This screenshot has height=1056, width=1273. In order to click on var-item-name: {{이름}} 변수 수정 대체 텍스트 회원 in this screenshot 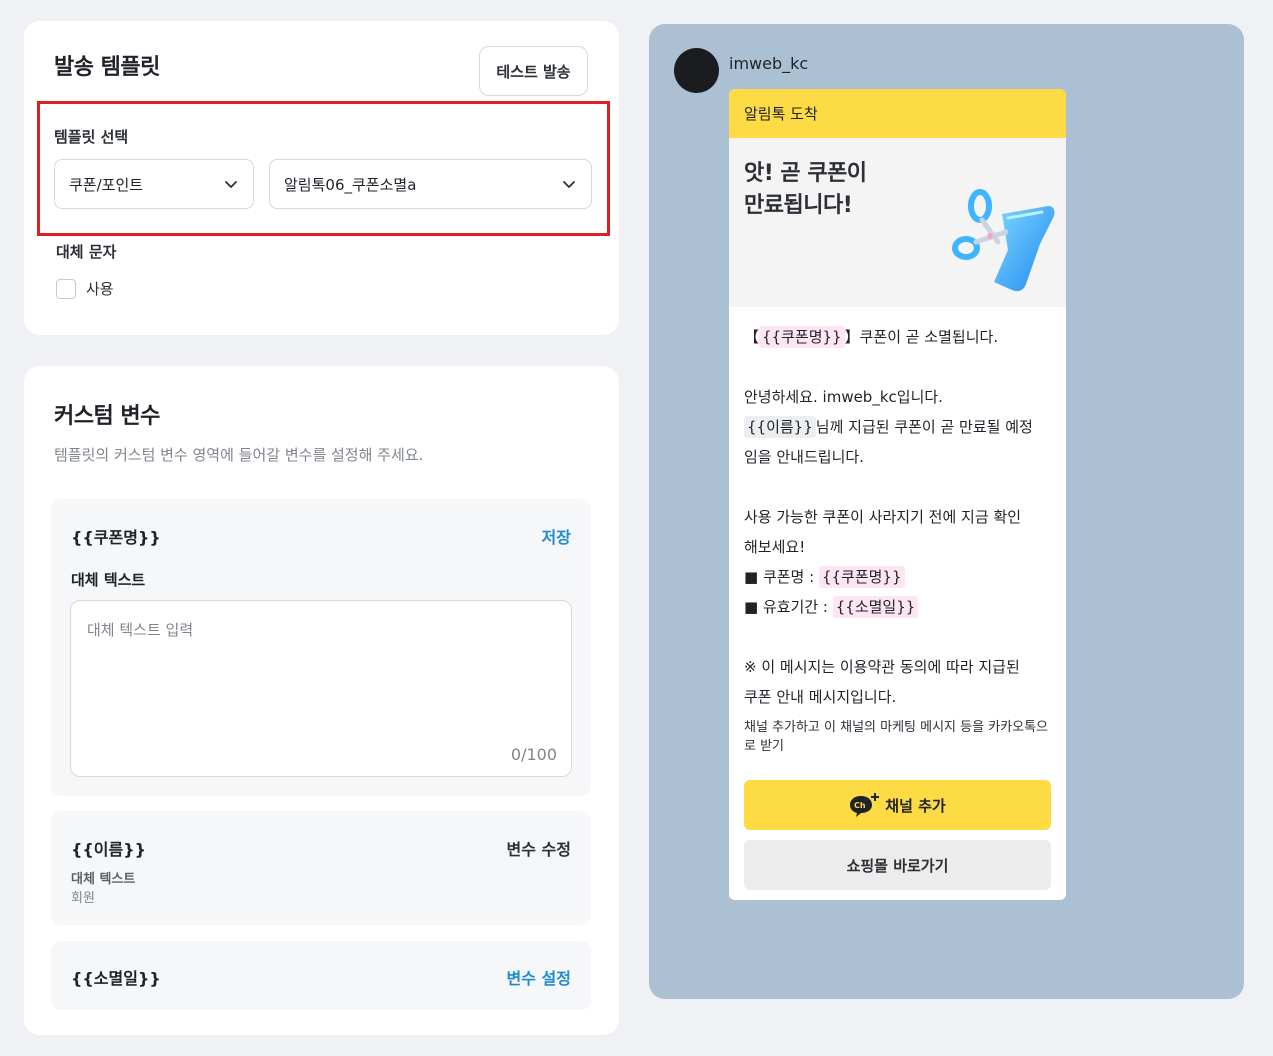, I will do `click(321, 868)`.